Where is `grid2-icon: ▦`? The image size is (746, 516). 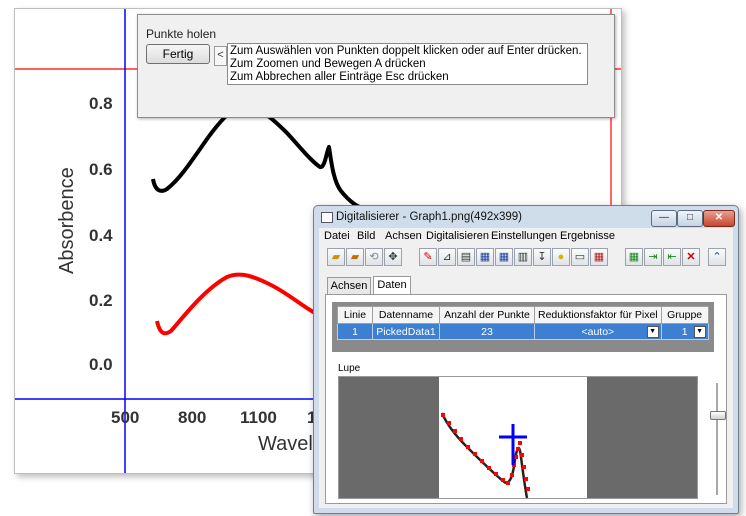
grid2-icon: ▦ is located at coordinates (485, 257).